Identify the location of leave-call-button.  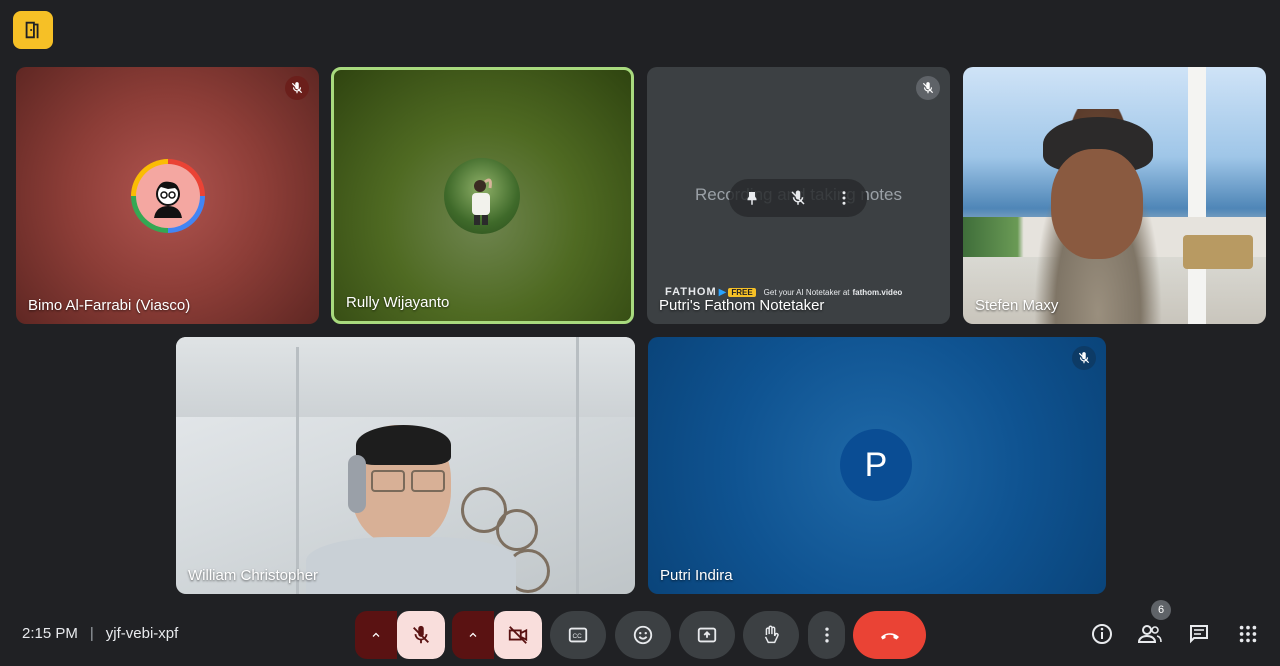
(889, 635).